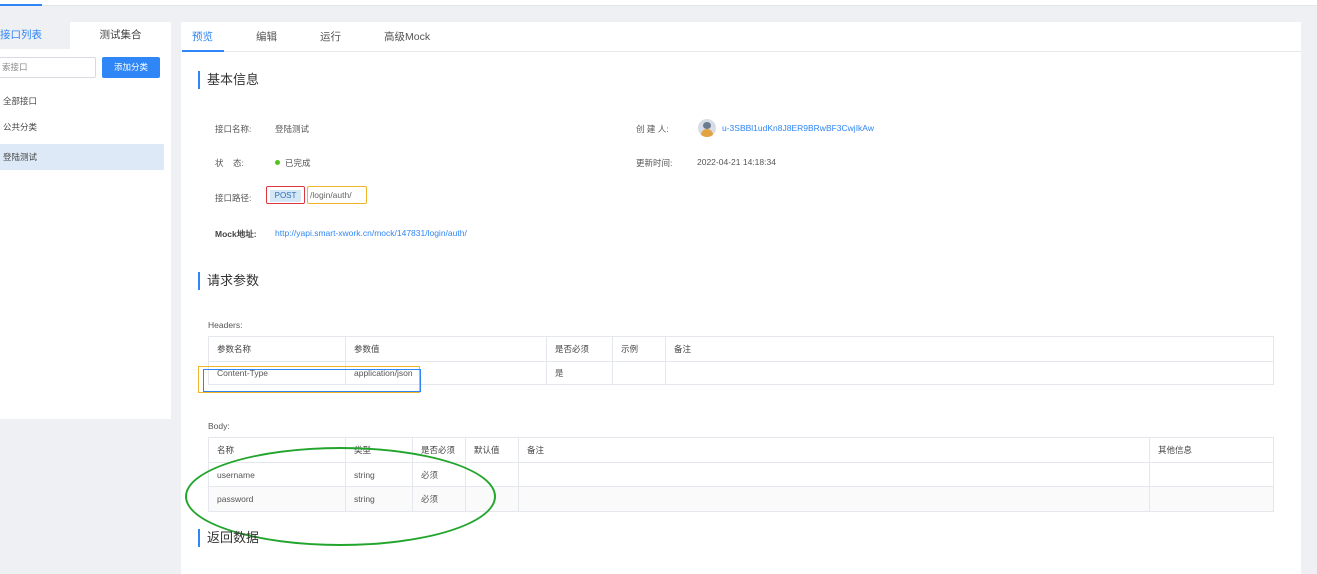 The width and height of the screenshot is (1317, 574). What do you see at coordinates (292, 129) in the screenshot?
I see `interface-name-value: 登陆测试` at bounding box center [292, 129].